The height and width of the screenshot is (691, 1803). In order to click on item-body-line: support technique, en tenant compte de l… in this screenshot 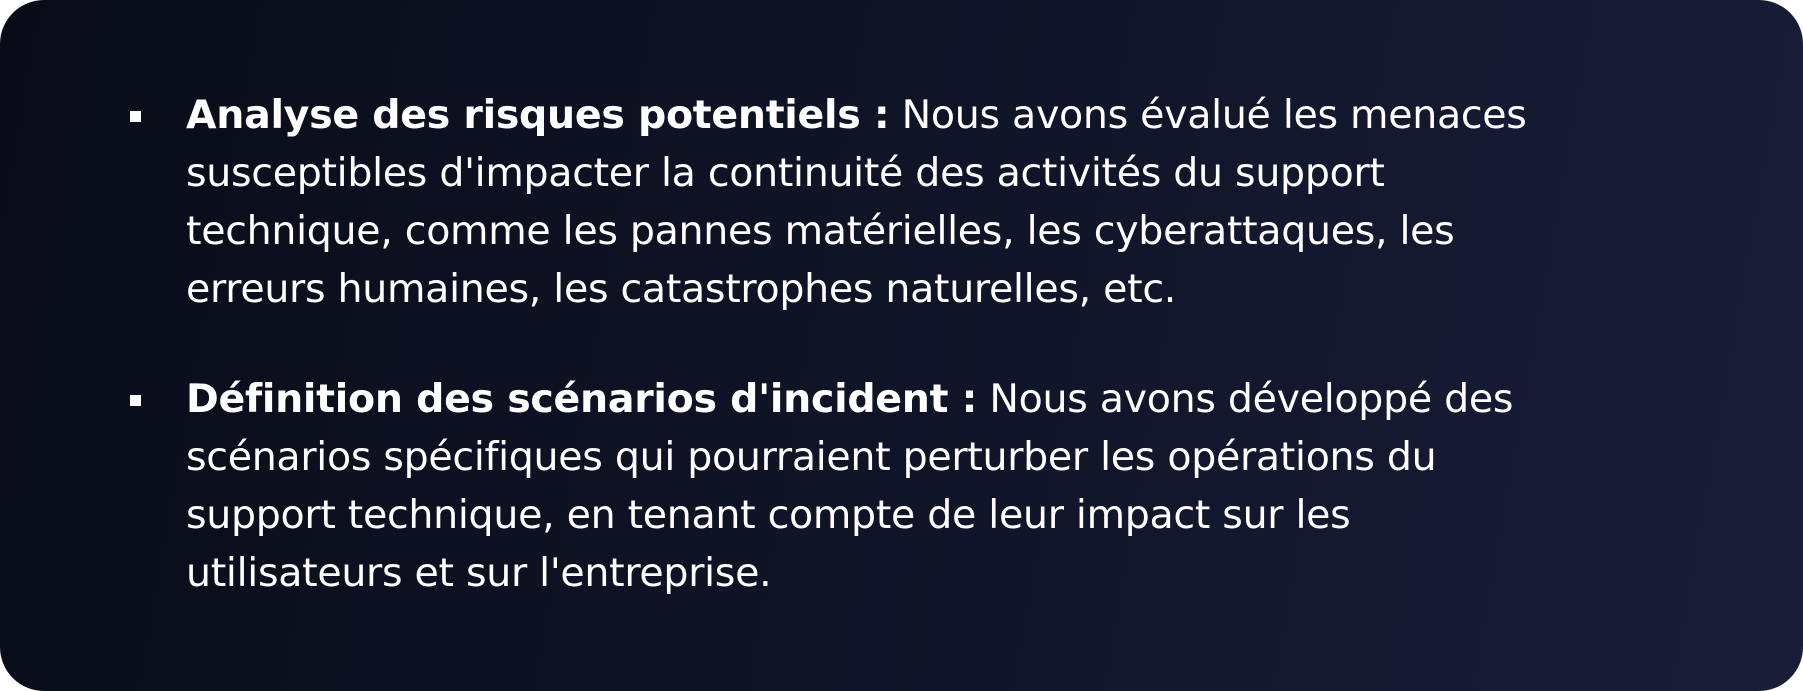, I will do `click(768, 515)`.